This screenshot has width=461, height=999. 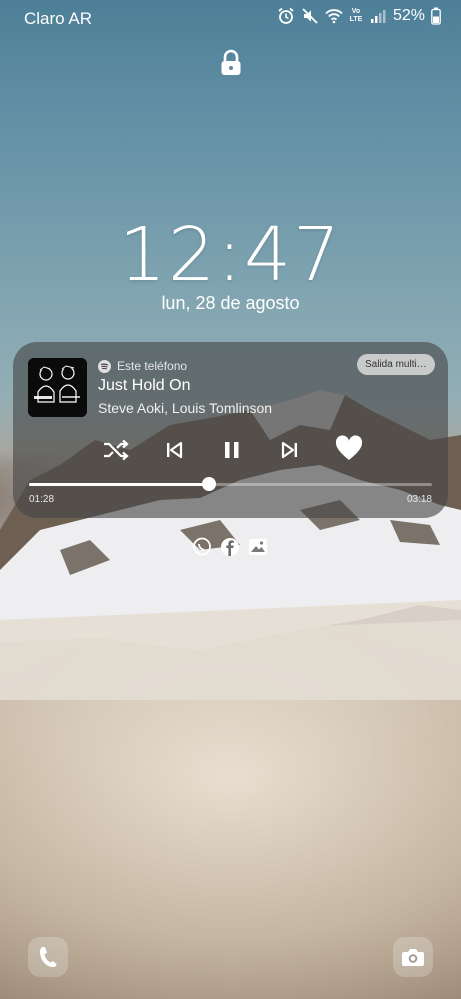 What do you see at coordinates (209, 484) in the screenshot?
I see `progress-thumb` at bounding box center [209, 484].